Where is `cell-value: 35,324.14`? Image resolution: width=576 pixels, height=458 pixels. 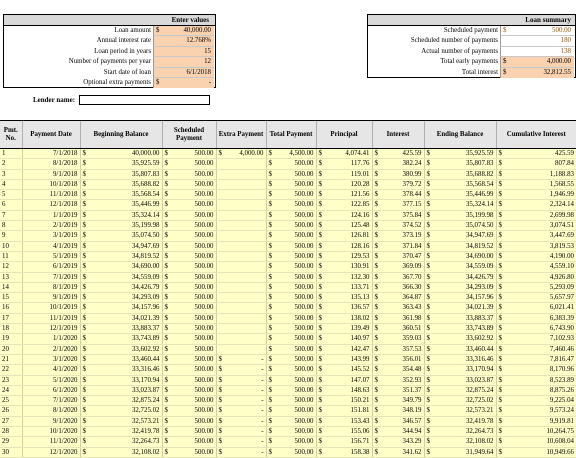
cell-value: 35,324.14 is located at coordinates (145, 215).